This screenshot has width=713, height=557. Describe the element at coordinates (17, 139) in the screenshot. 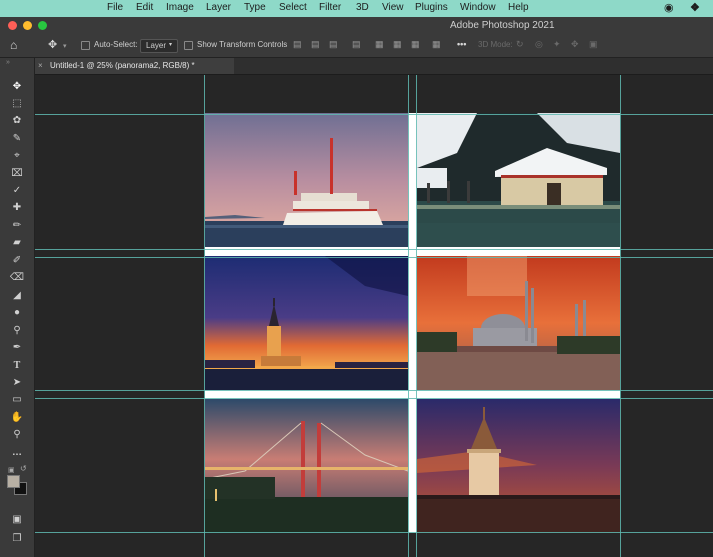

I see `quick-selection-tool-icon: ✎` at that location.